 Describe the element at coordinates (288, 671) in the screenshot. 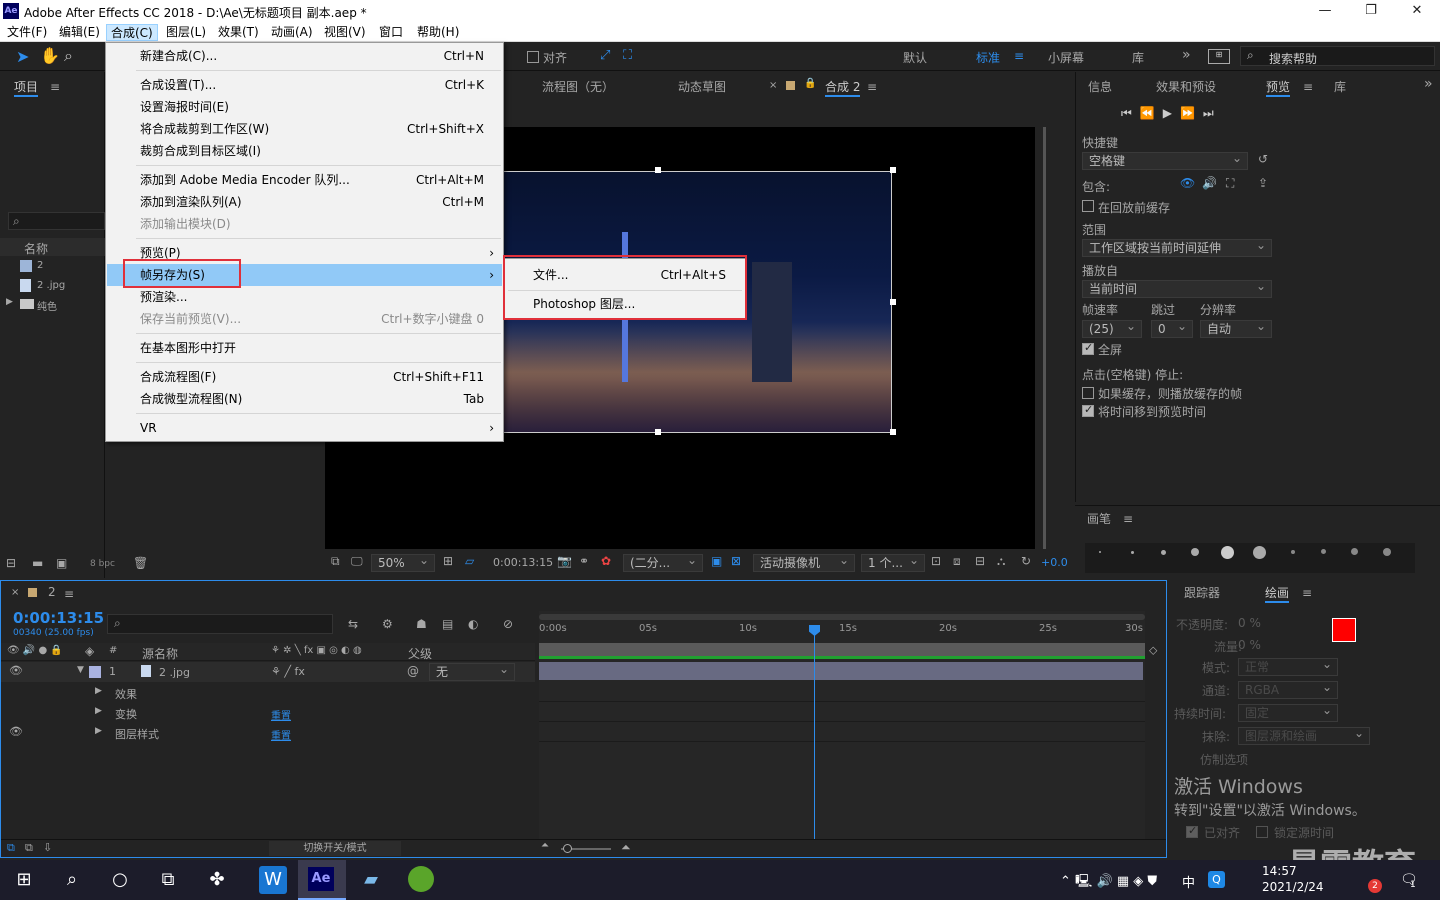

I see `layer-switches: ⚘ ╱ fx` at that location.